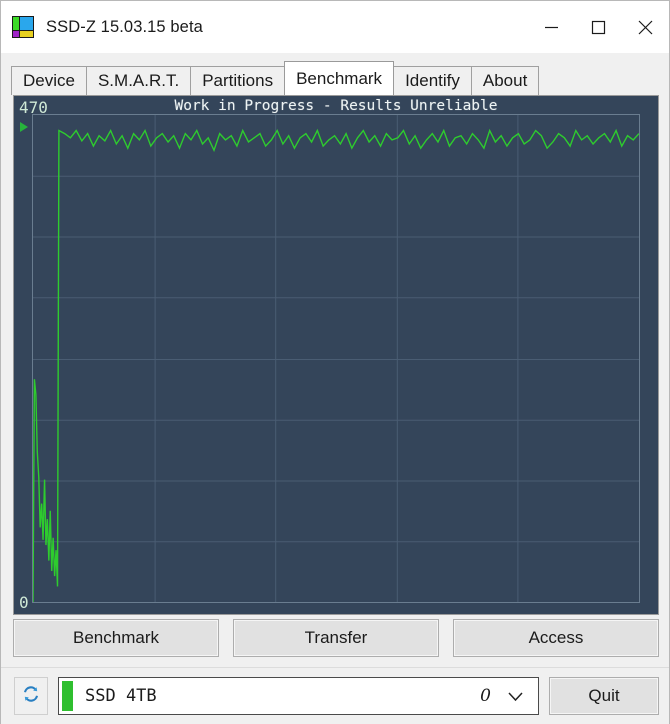  Describe the element at coordinates (485, 696) in the screenshot. I see `drive-index-label: 0` at that location.